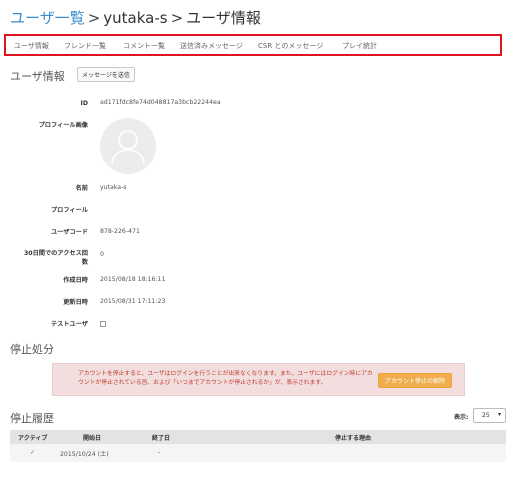  What do you see at coordinates (56, 258) in the screenshot?
I see `access-count-label: 30日間でのアクセス回数` at bounding box center [56, 258].